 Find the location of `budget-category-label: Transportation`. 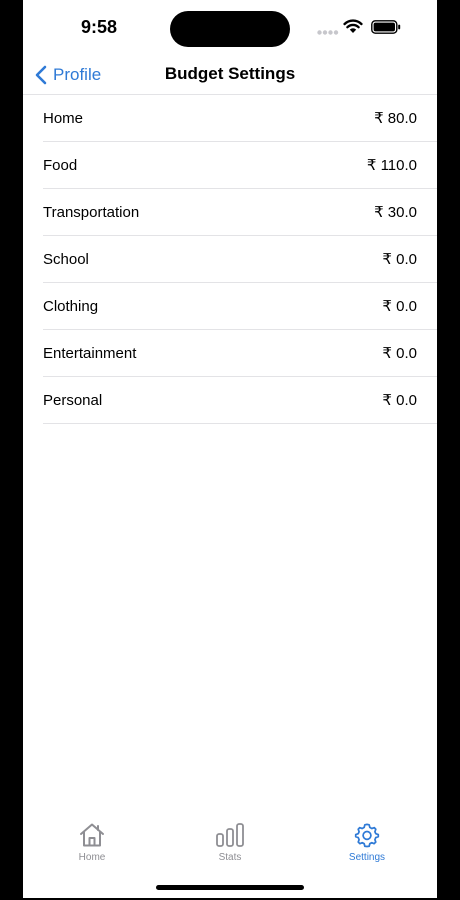

budget-category-label: Transportation is located at coordinates (91, 212).